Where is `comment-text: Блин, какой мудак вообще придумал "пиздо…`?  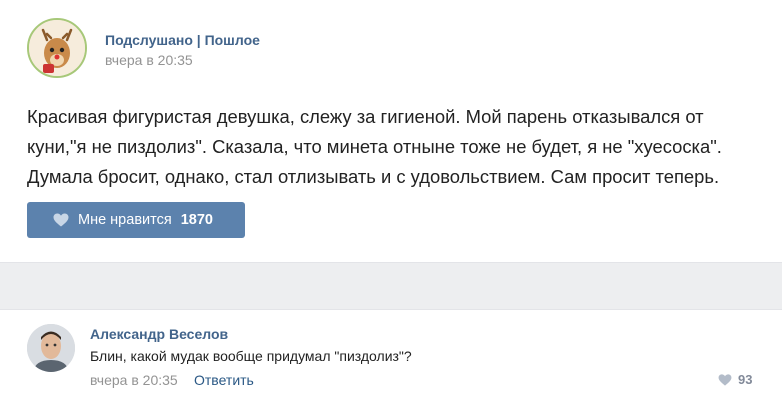
comment-text: Блин, какой мудак вообще придумал "пиздо… is located at coordinates (251, 356).